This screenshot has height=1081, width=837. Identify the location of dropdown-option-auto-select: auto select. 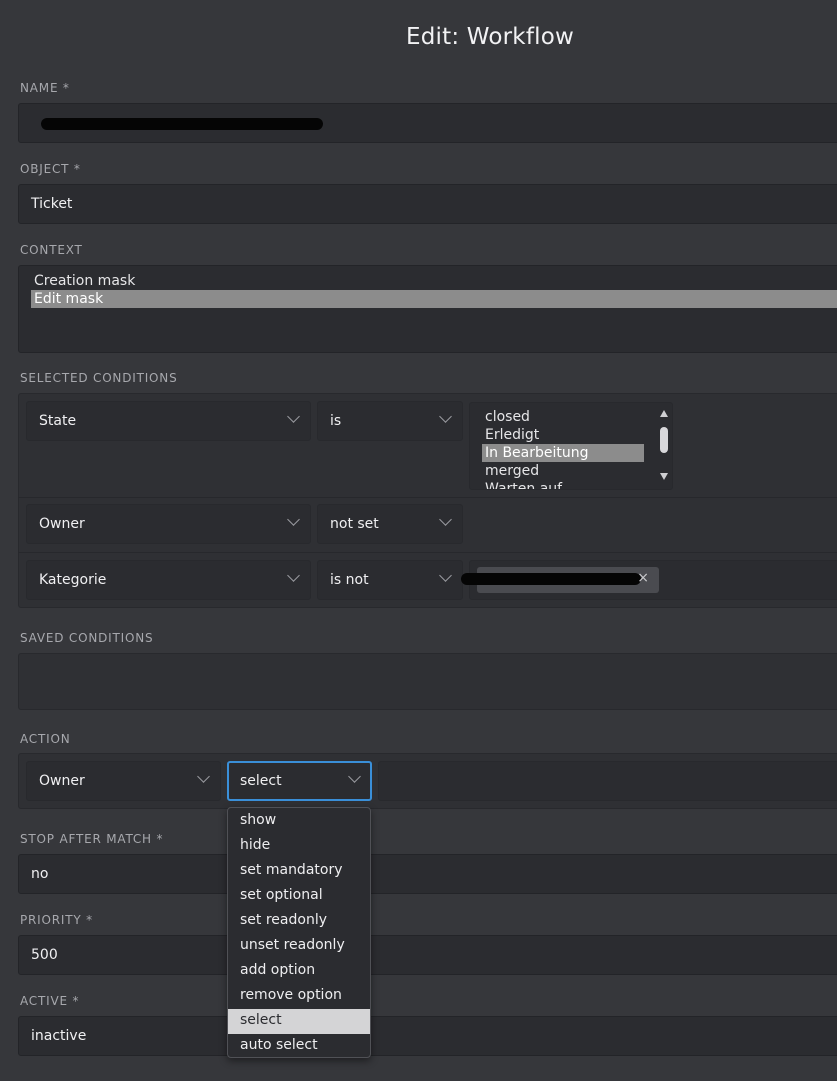
(299, 1046).